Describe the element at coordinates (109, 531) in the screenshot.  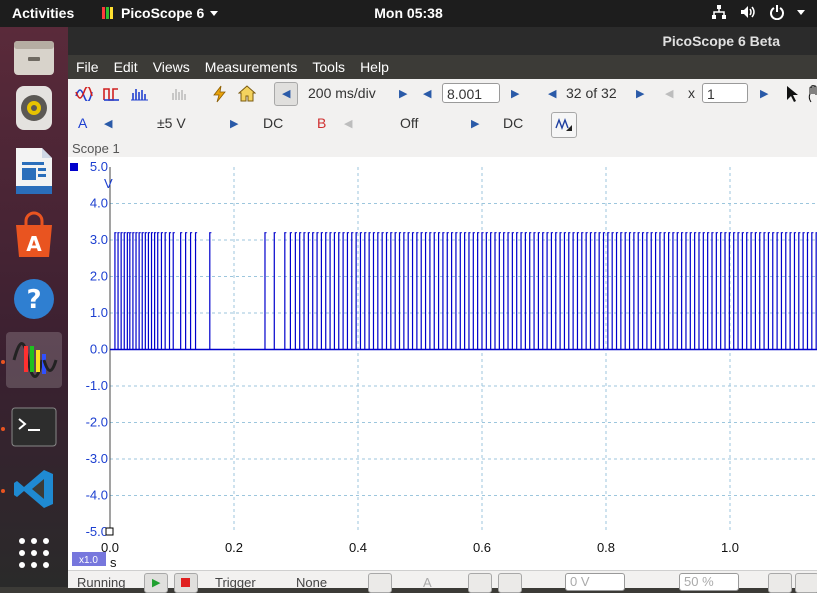
I see `zoom-origin-handle` at that location.